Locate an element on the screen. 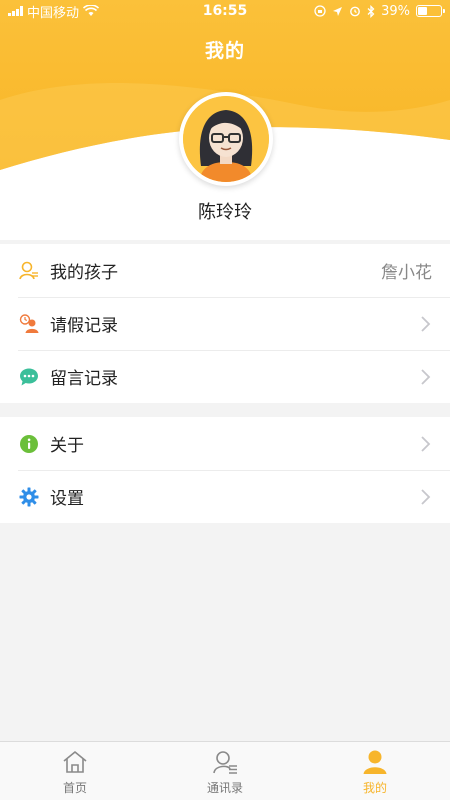 Image resolution: width=450 pixels, height=800 pixels. bottom-tab-bar: 首页 通讯录 我的 is located at coordinates (225, 770).